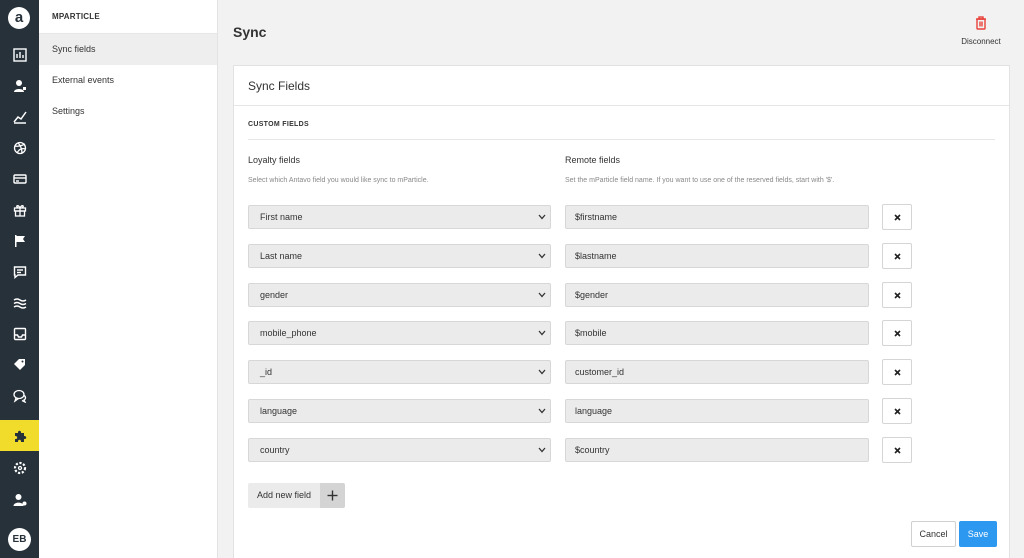  What do you see at coordinates (19, 18) in the screenshot?
I see `app-logo: a` at bounding box center [19, 18].